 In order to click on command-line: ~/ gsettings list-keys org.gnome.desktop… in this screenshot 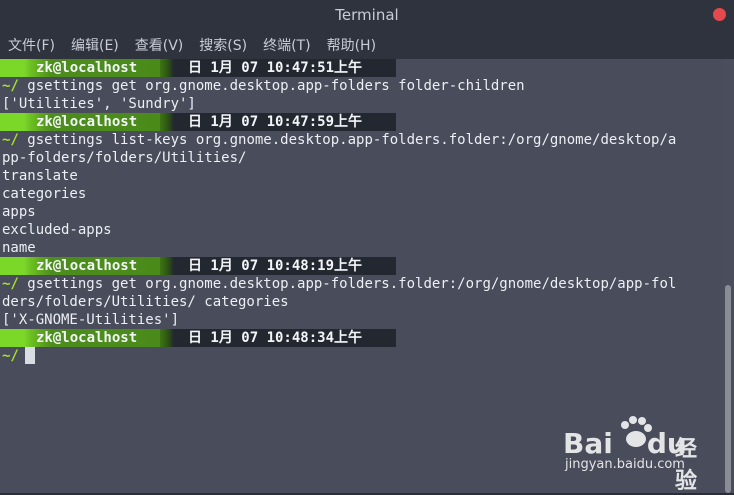, I will do `click(361, 140)`.